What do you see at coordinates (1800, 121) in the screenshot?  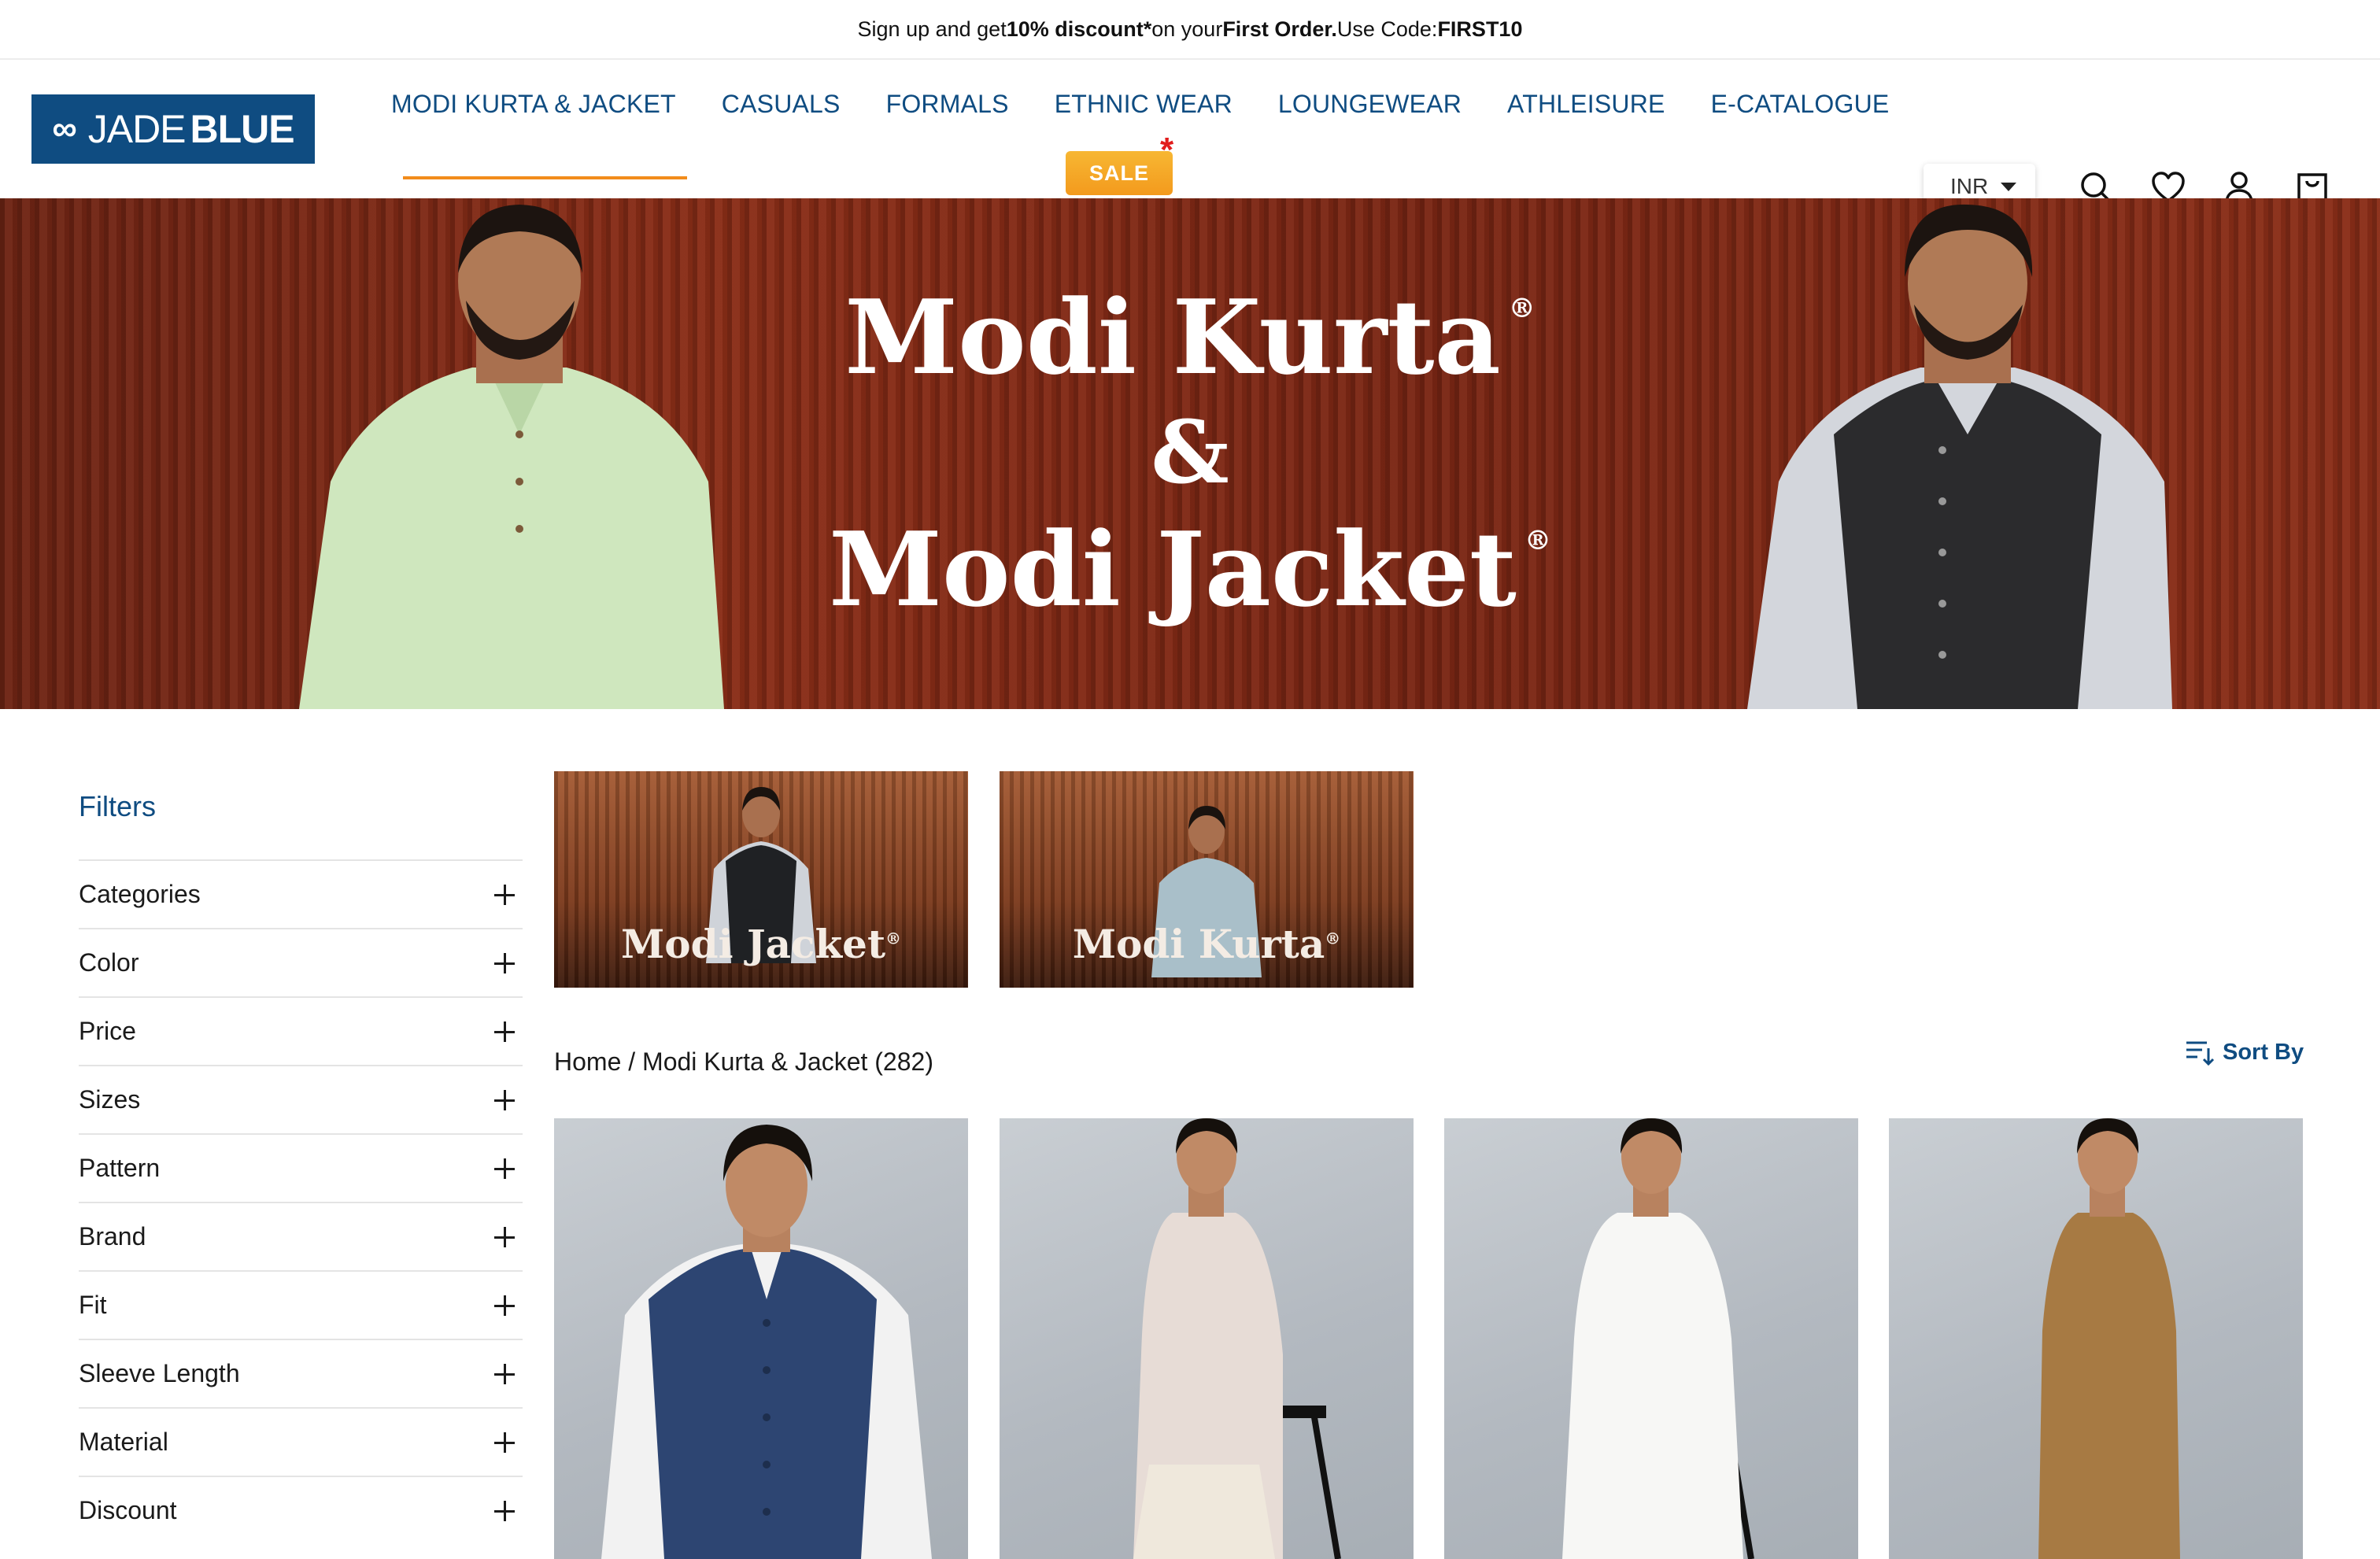 I see `nav-item-e-catalogue: E-CATALOGUE` at bounding box center [1800, 121].